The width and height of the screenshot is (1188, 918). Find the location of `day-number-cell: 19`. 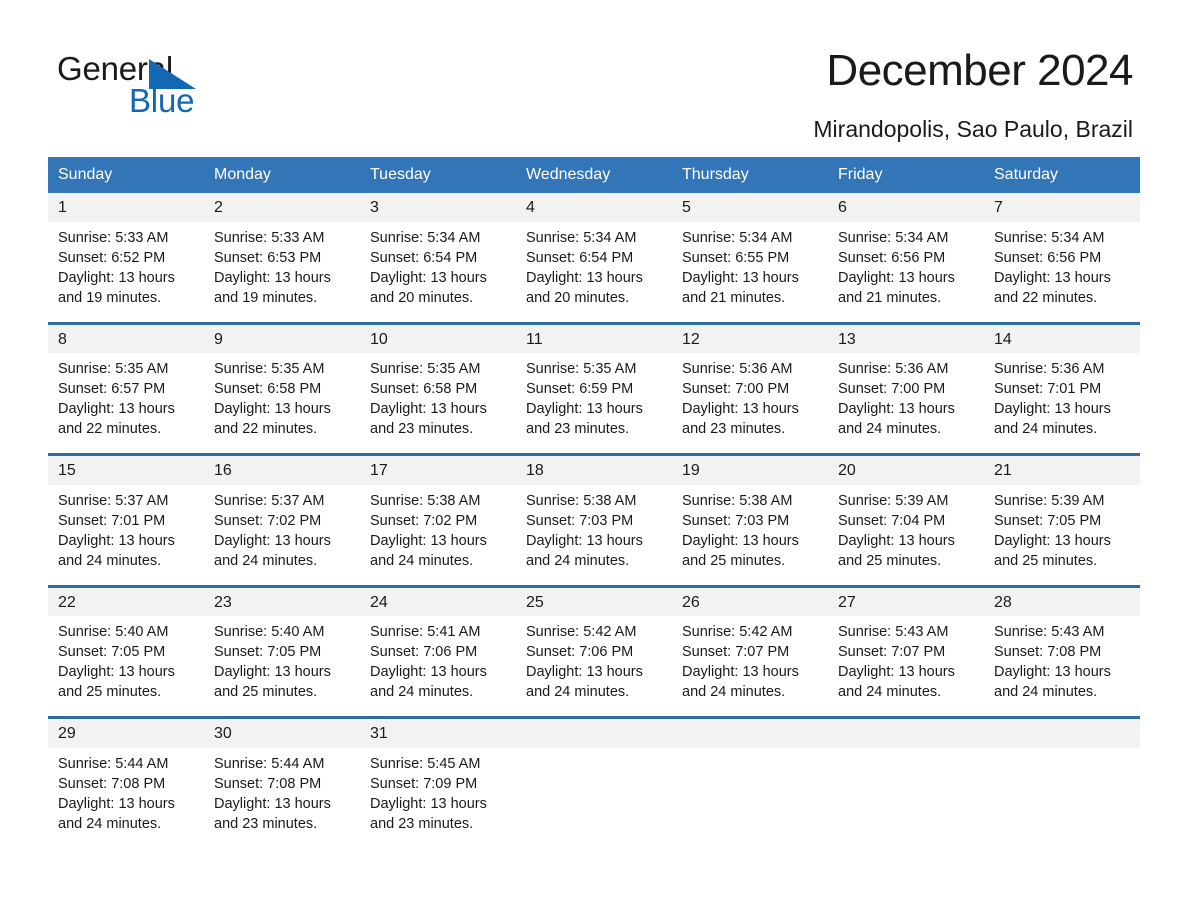

day-number-cell: 19 is located at coordinates (750, 469).